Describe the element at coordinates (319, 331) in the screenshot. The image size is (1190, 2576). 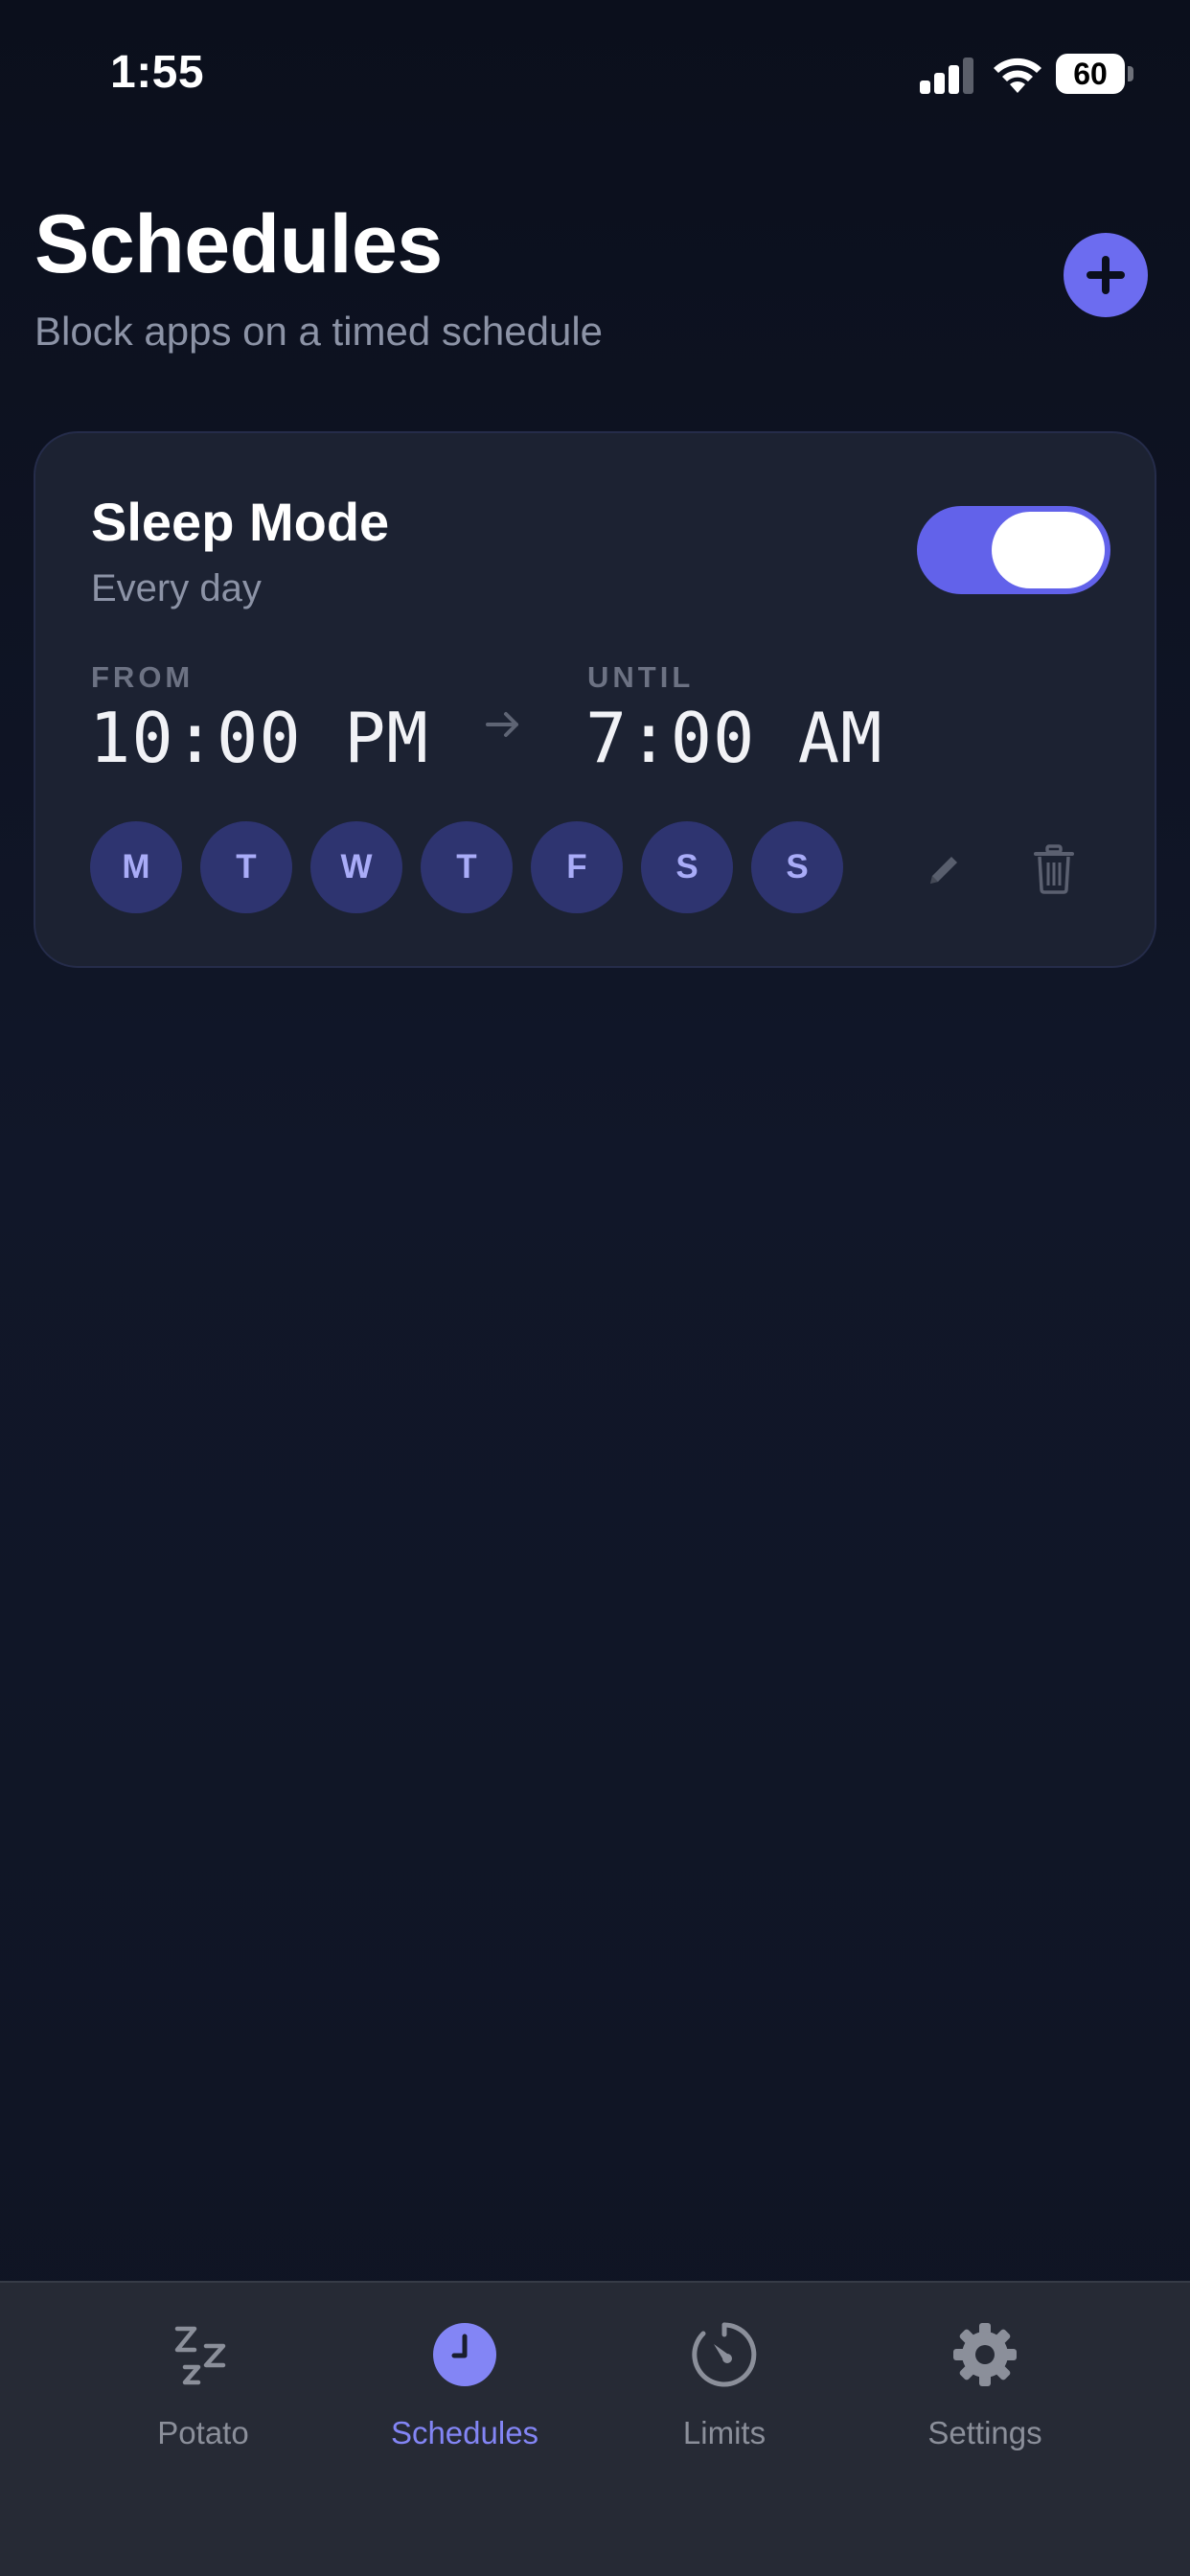
I see `page-subtitle: Block apps on a timed schedule` at that location.